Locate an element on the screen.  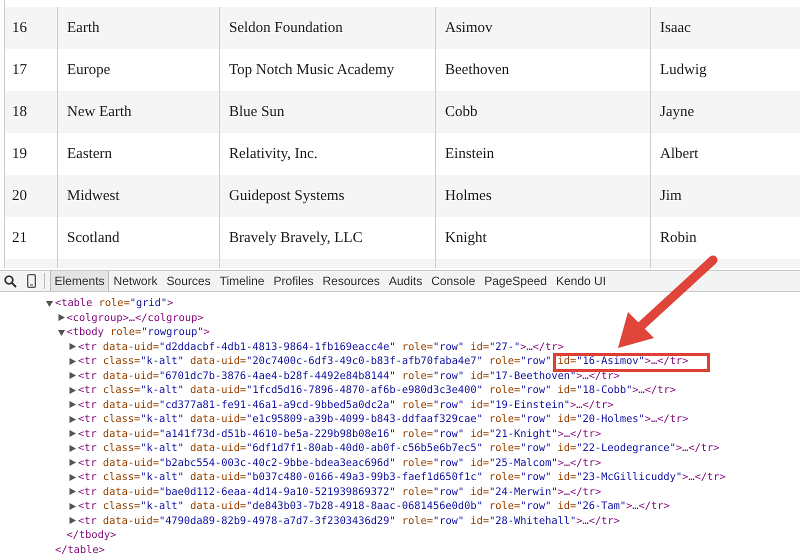
devtools-tab: Timeline is located at coordinates (242, 281).